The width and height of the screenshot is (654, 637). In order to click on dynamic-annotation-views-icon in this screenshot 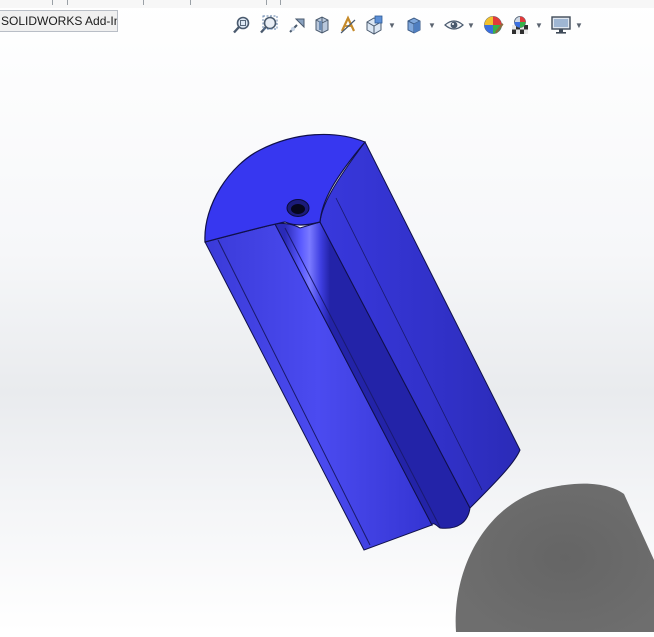, I will do `click(348, 25)`.